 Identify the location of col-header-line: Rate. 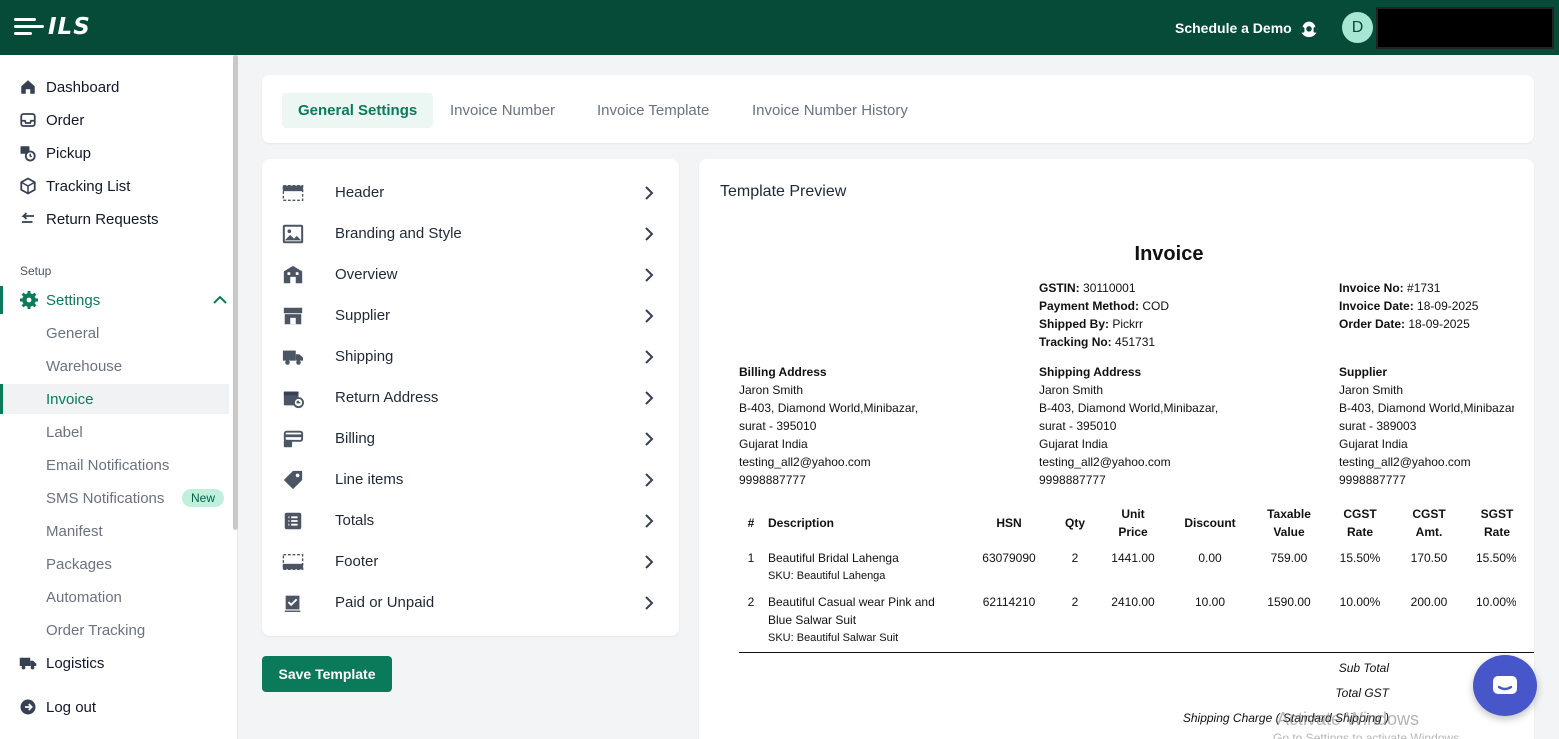
(1359, 532).